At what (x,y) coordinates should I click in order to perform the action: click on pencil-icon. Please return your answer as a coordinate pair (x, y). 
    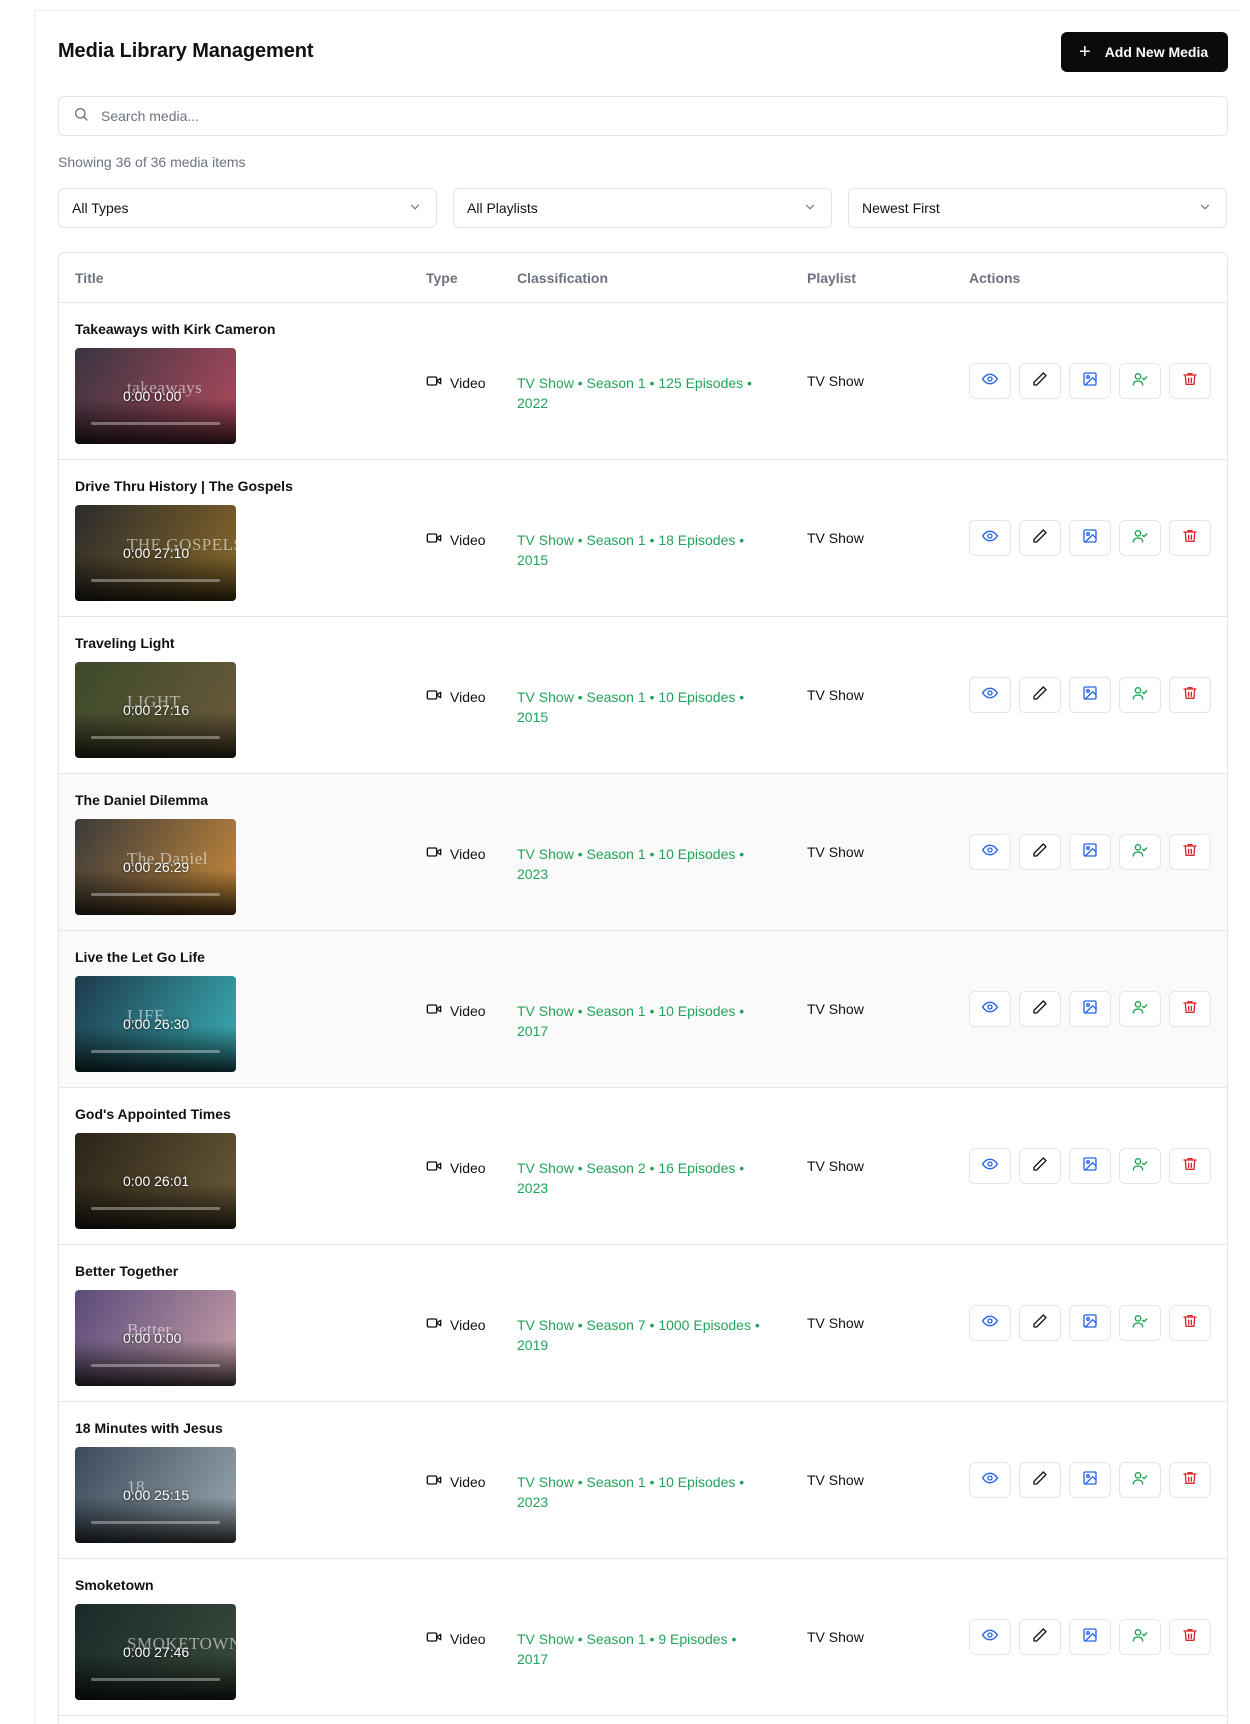
    Looking at the image, I should click on (1040, 695).